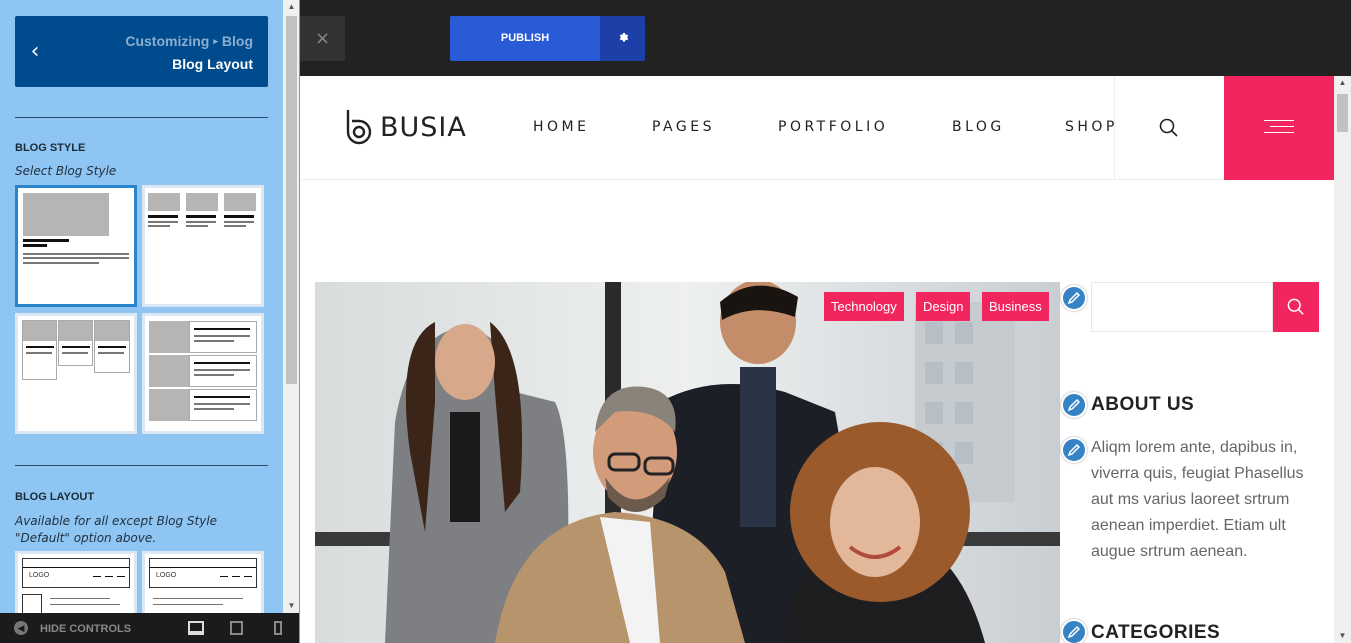 The height and width of the screenshot is (643, 1351). Describe the element at coordinates (203, 582) in the screenshot. I see `blog-layout-option-2: LOGO` at that location.